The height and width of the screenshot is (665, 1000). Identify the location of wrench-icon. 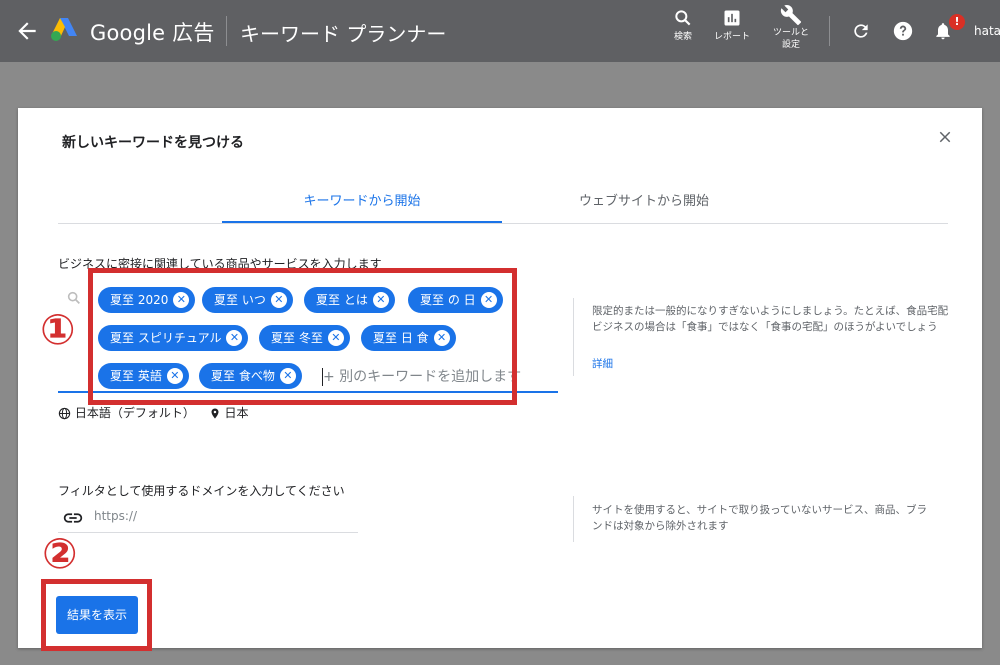
(791, 15).